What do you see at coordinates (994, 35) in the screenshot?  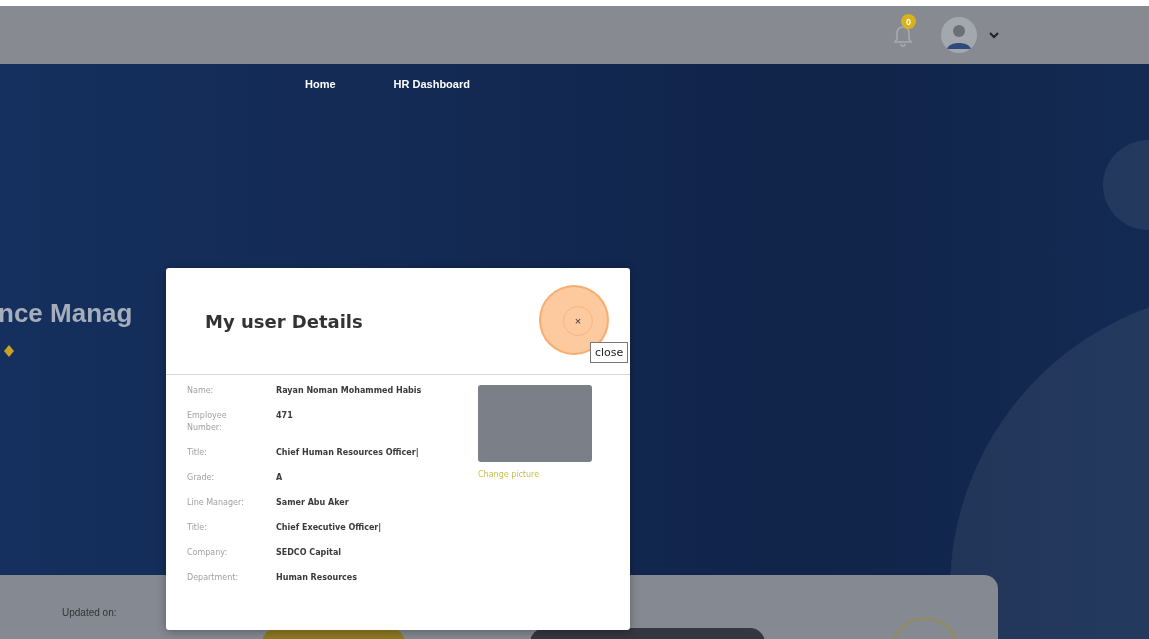 I see `chevron-down-icon` at bounding box center [994, 35].